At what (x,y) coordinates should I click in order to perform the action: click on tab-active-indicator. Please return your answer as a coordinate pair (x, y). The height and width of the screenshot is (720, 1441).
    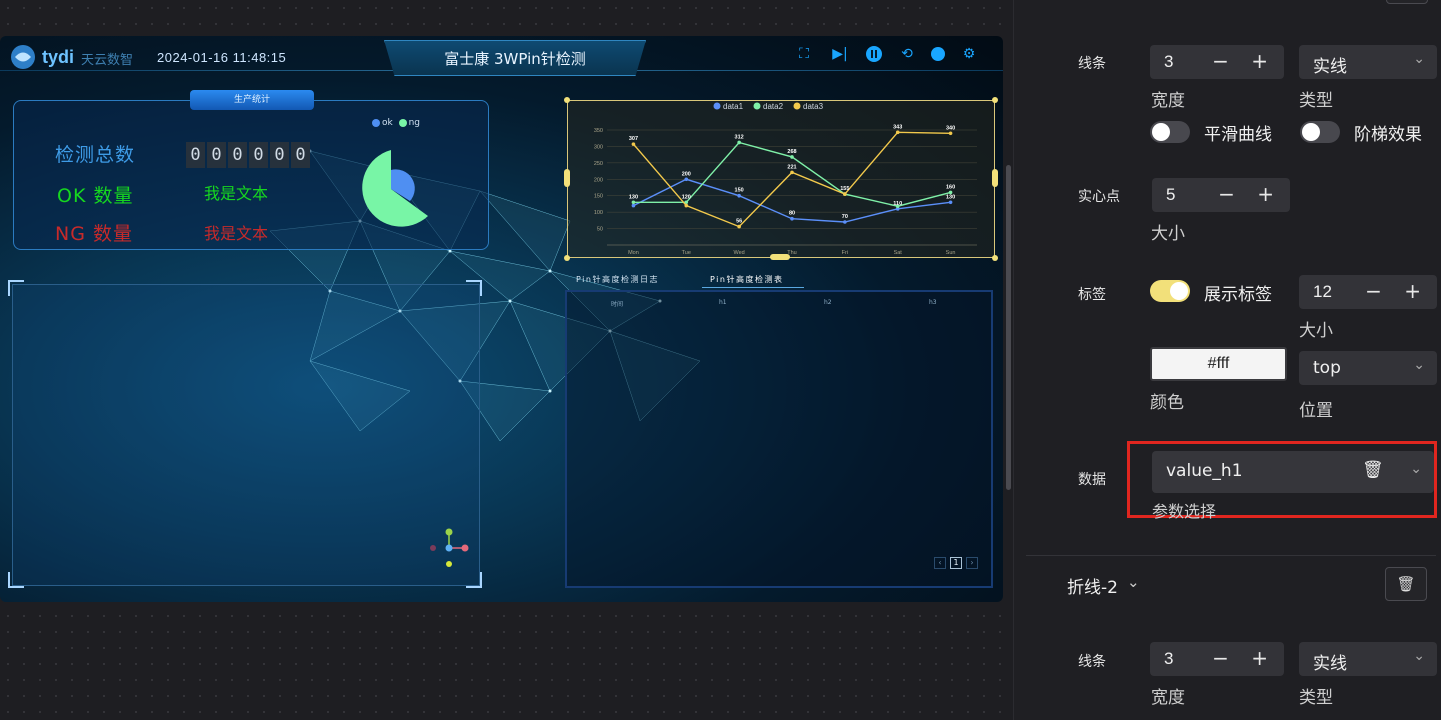
    Looking at the image, I should click on (753, 287).